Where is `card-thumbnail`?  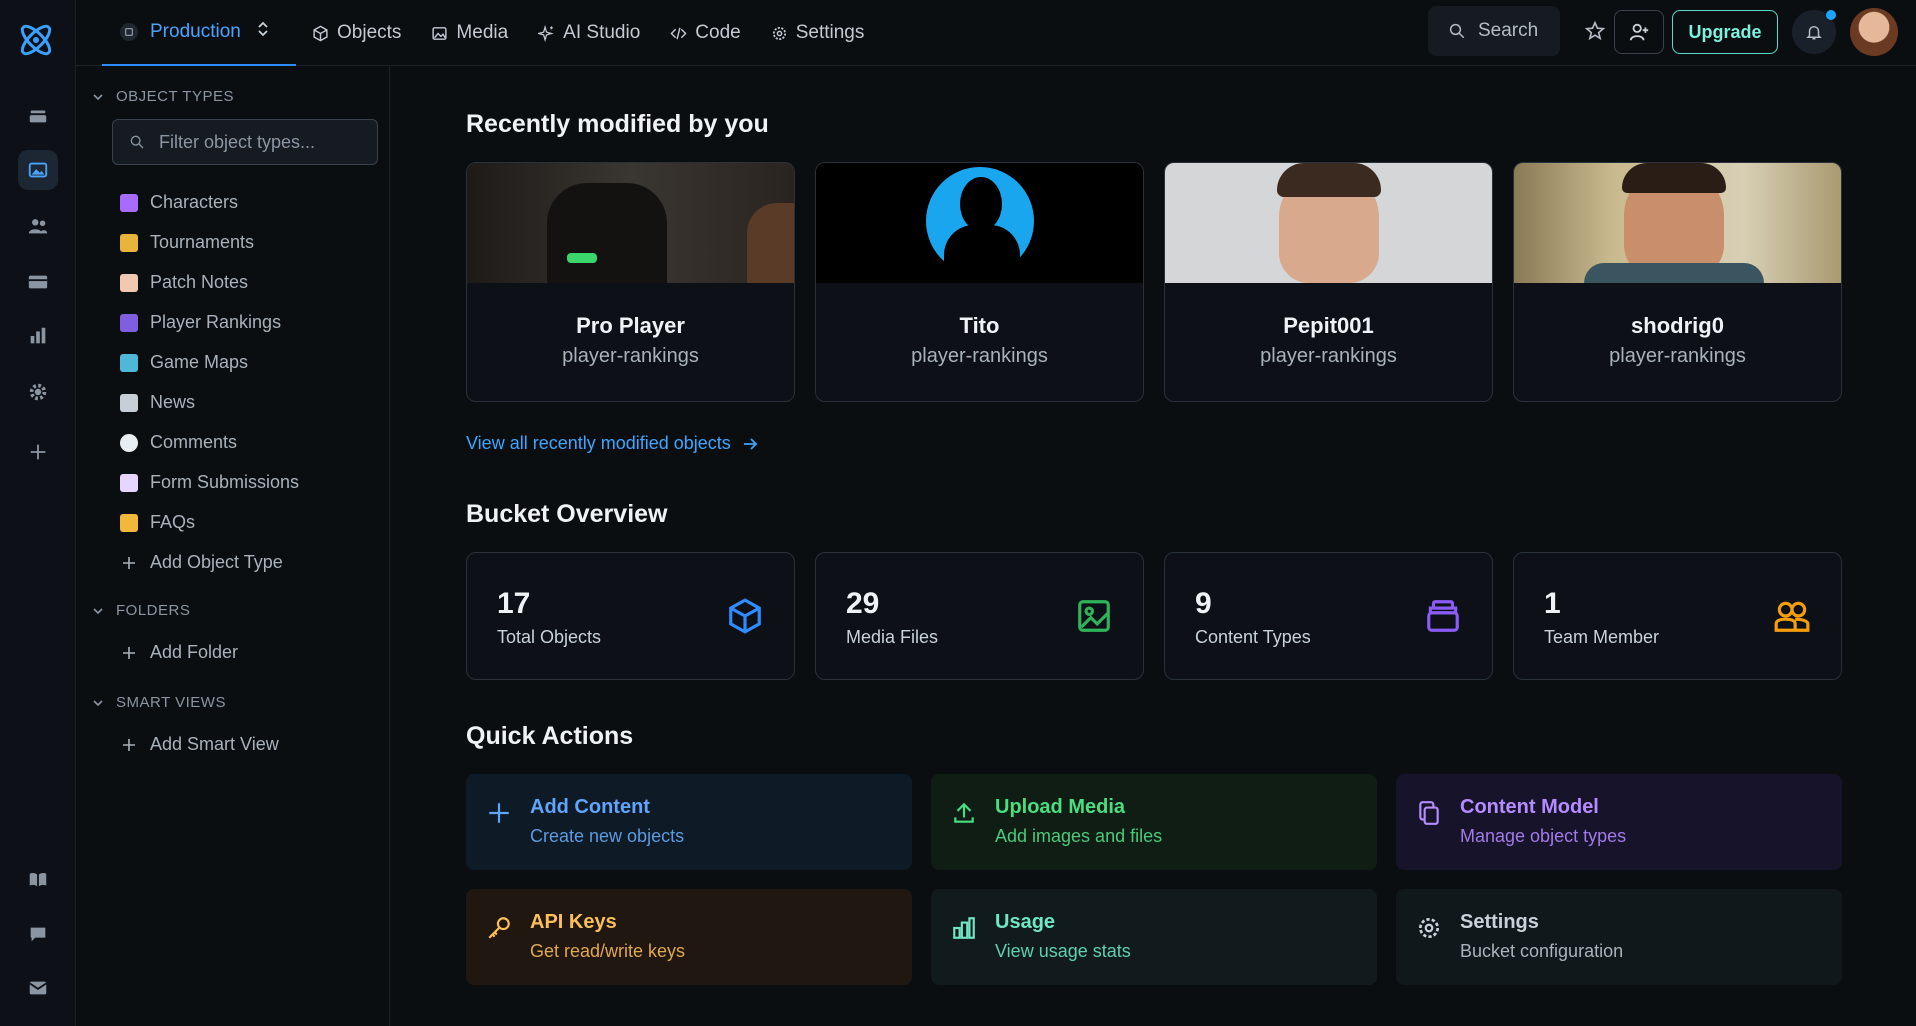
card-thumbnail is located at coordinates (630, 223).